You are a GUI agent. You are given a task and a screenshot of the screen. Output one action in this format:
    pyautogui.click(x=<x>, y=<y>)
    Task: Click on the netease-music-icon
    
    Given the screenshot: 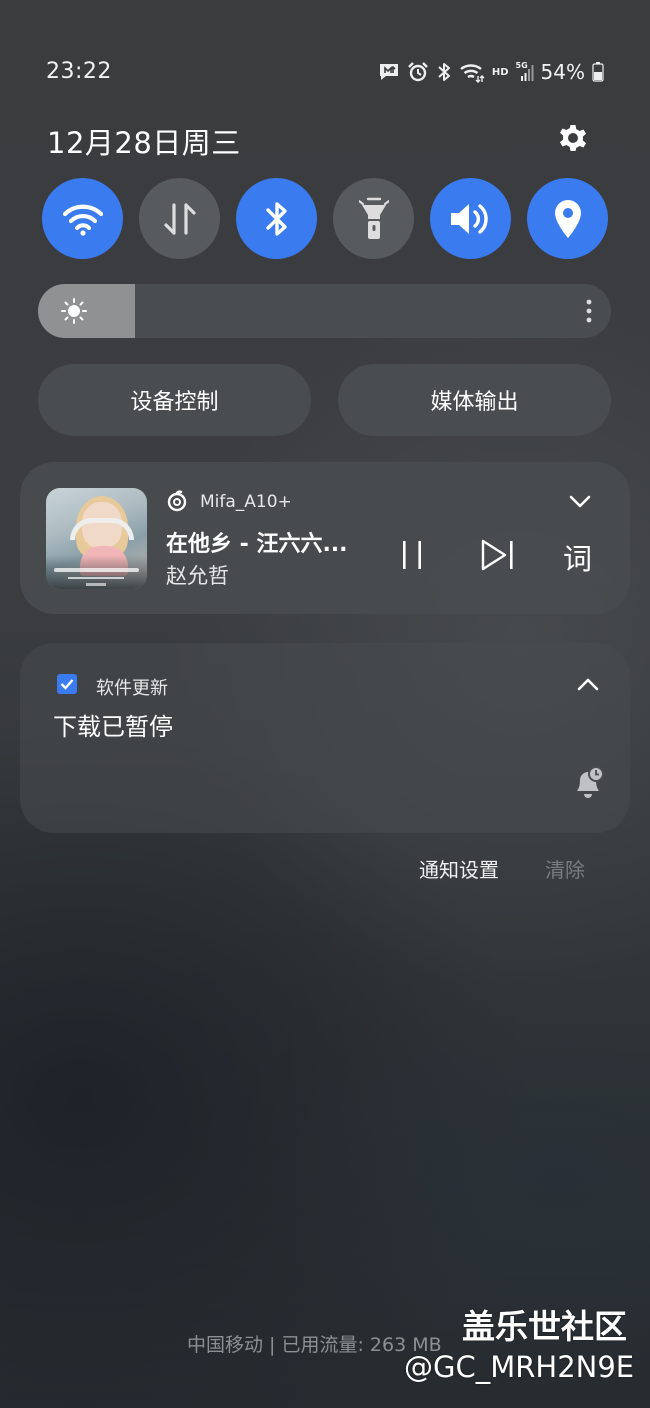 What is the action you would take?
    pyautogui.click(x=177, y=501)
    